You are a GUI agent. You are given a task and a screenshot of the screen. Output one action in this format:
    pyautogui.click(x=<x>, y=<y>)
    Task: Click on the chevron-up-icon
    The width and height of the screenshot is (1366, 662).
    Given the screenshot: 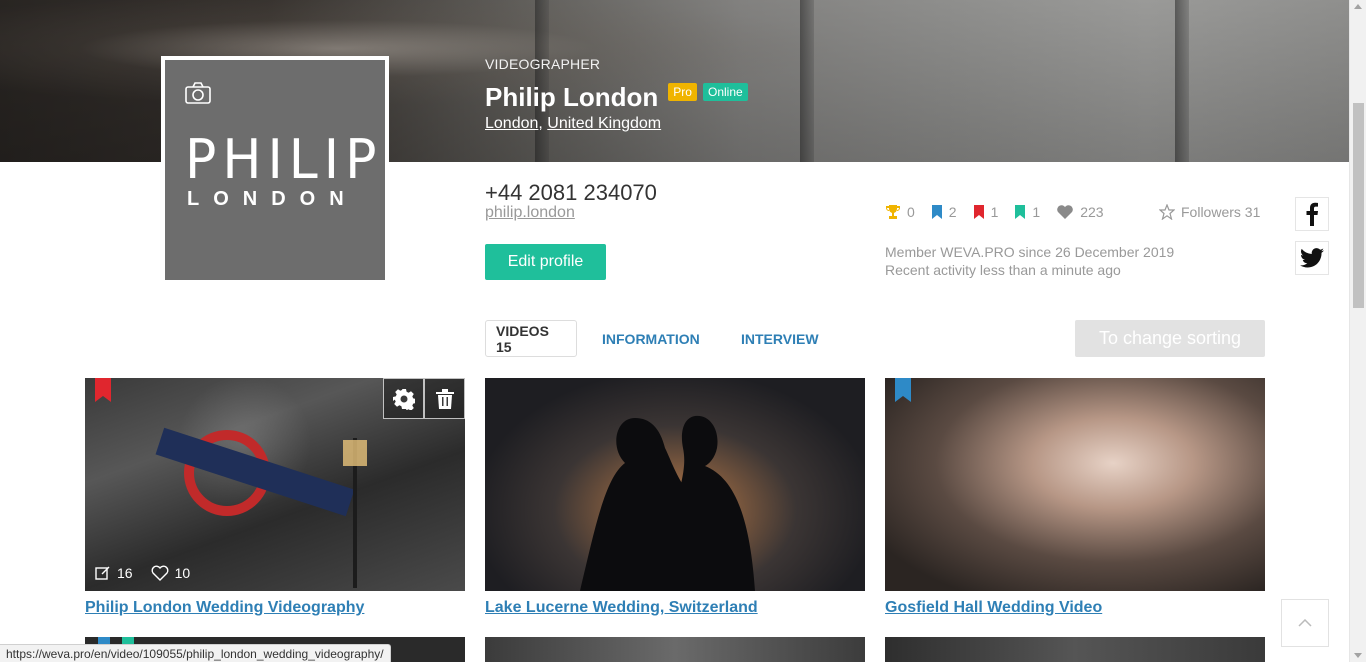 What is the action you would take?
    pyautogui.click(x=1305, y=623)
    